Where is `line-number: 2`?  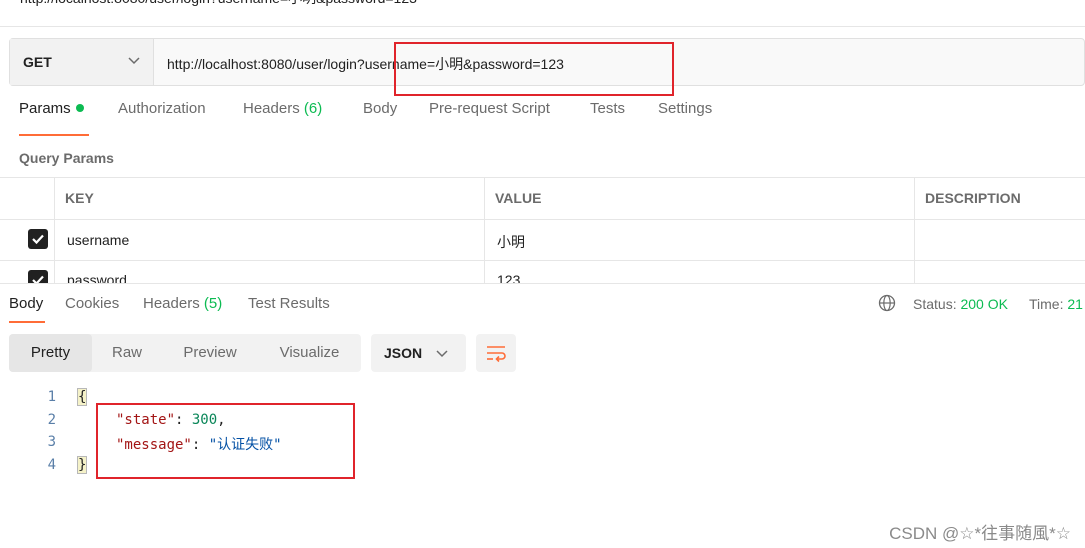 line-number: 2 is located at coordinates (51, 420).